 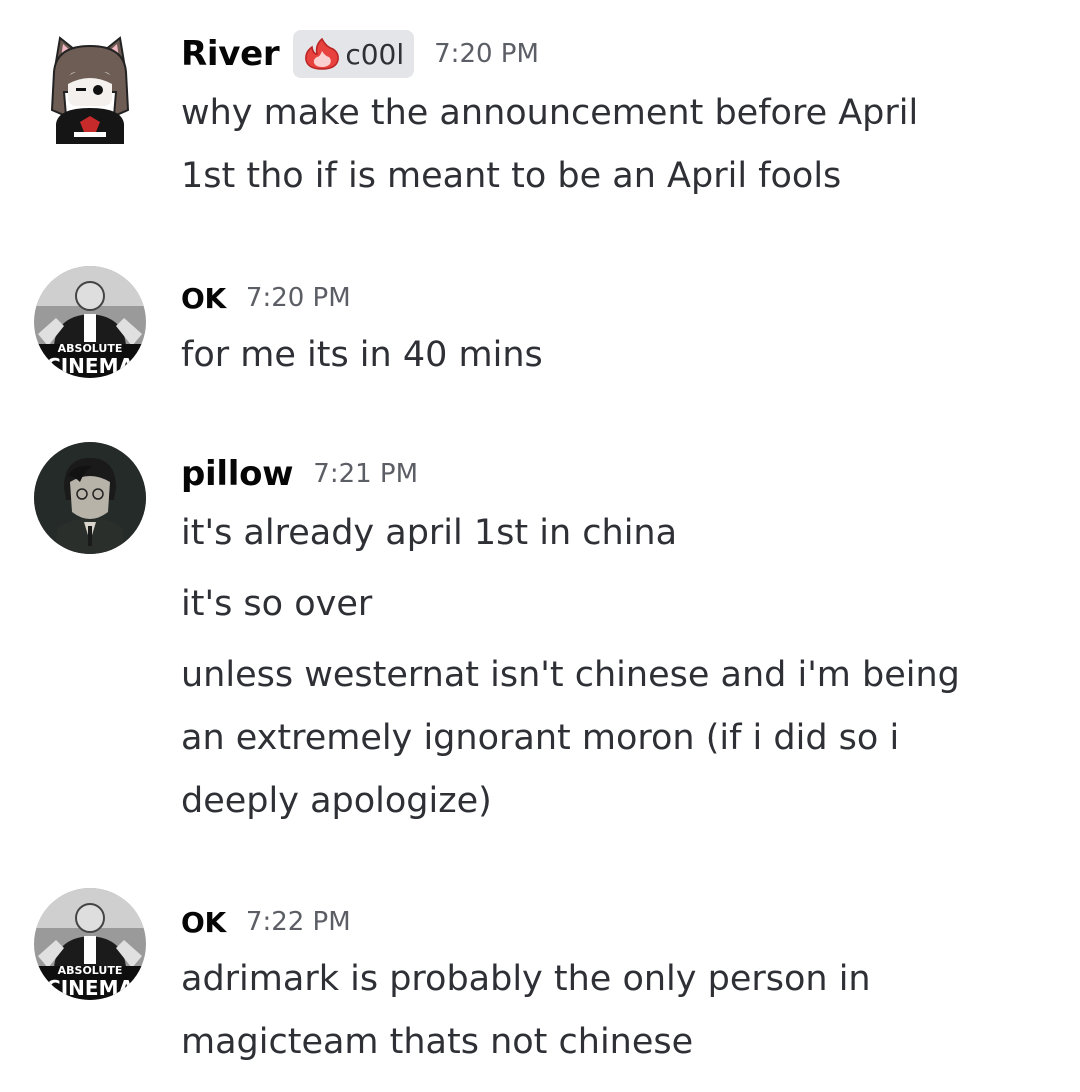 What do you see at coordinates (322, 53) in the screenshot?
I see `flame-icon` at bounding box center [322, 53].